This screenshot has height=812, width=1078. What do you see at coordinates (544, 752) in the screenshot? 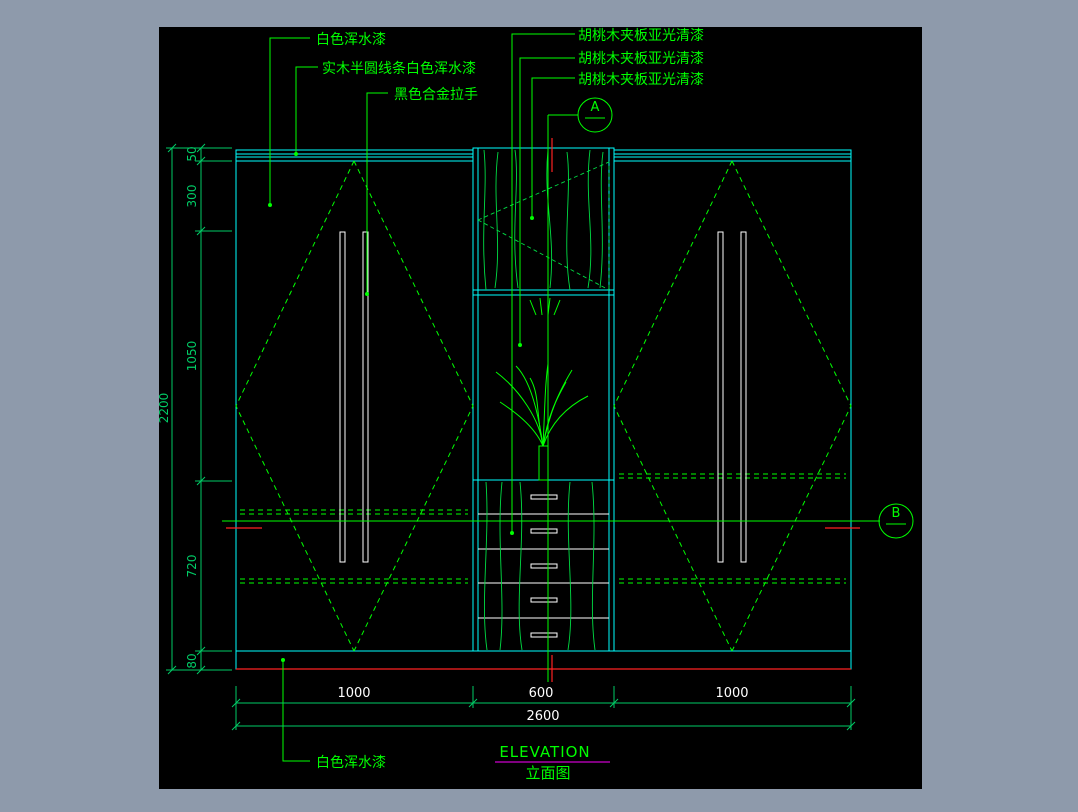
I see `title-elevation: ELEVATION` at bounding box center [544, 752].